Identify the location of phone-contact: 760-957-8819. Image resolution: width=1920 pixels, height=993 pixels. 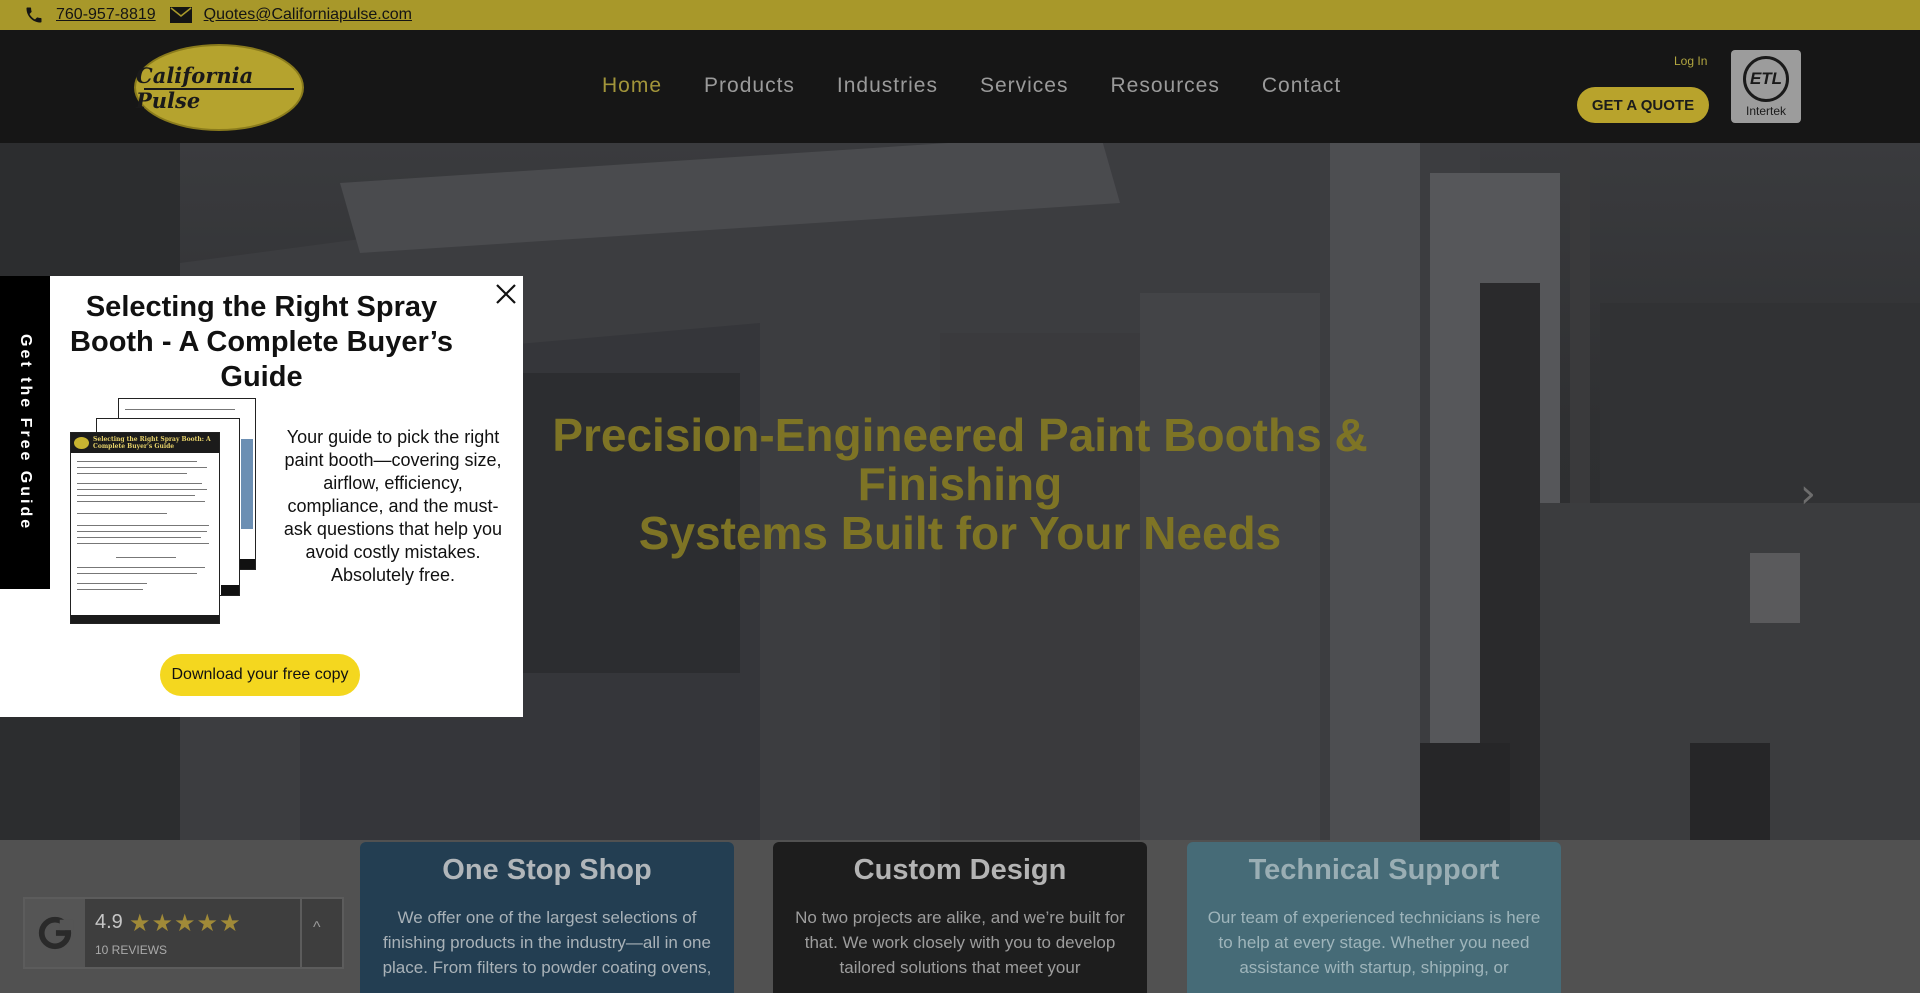
(90, 15).